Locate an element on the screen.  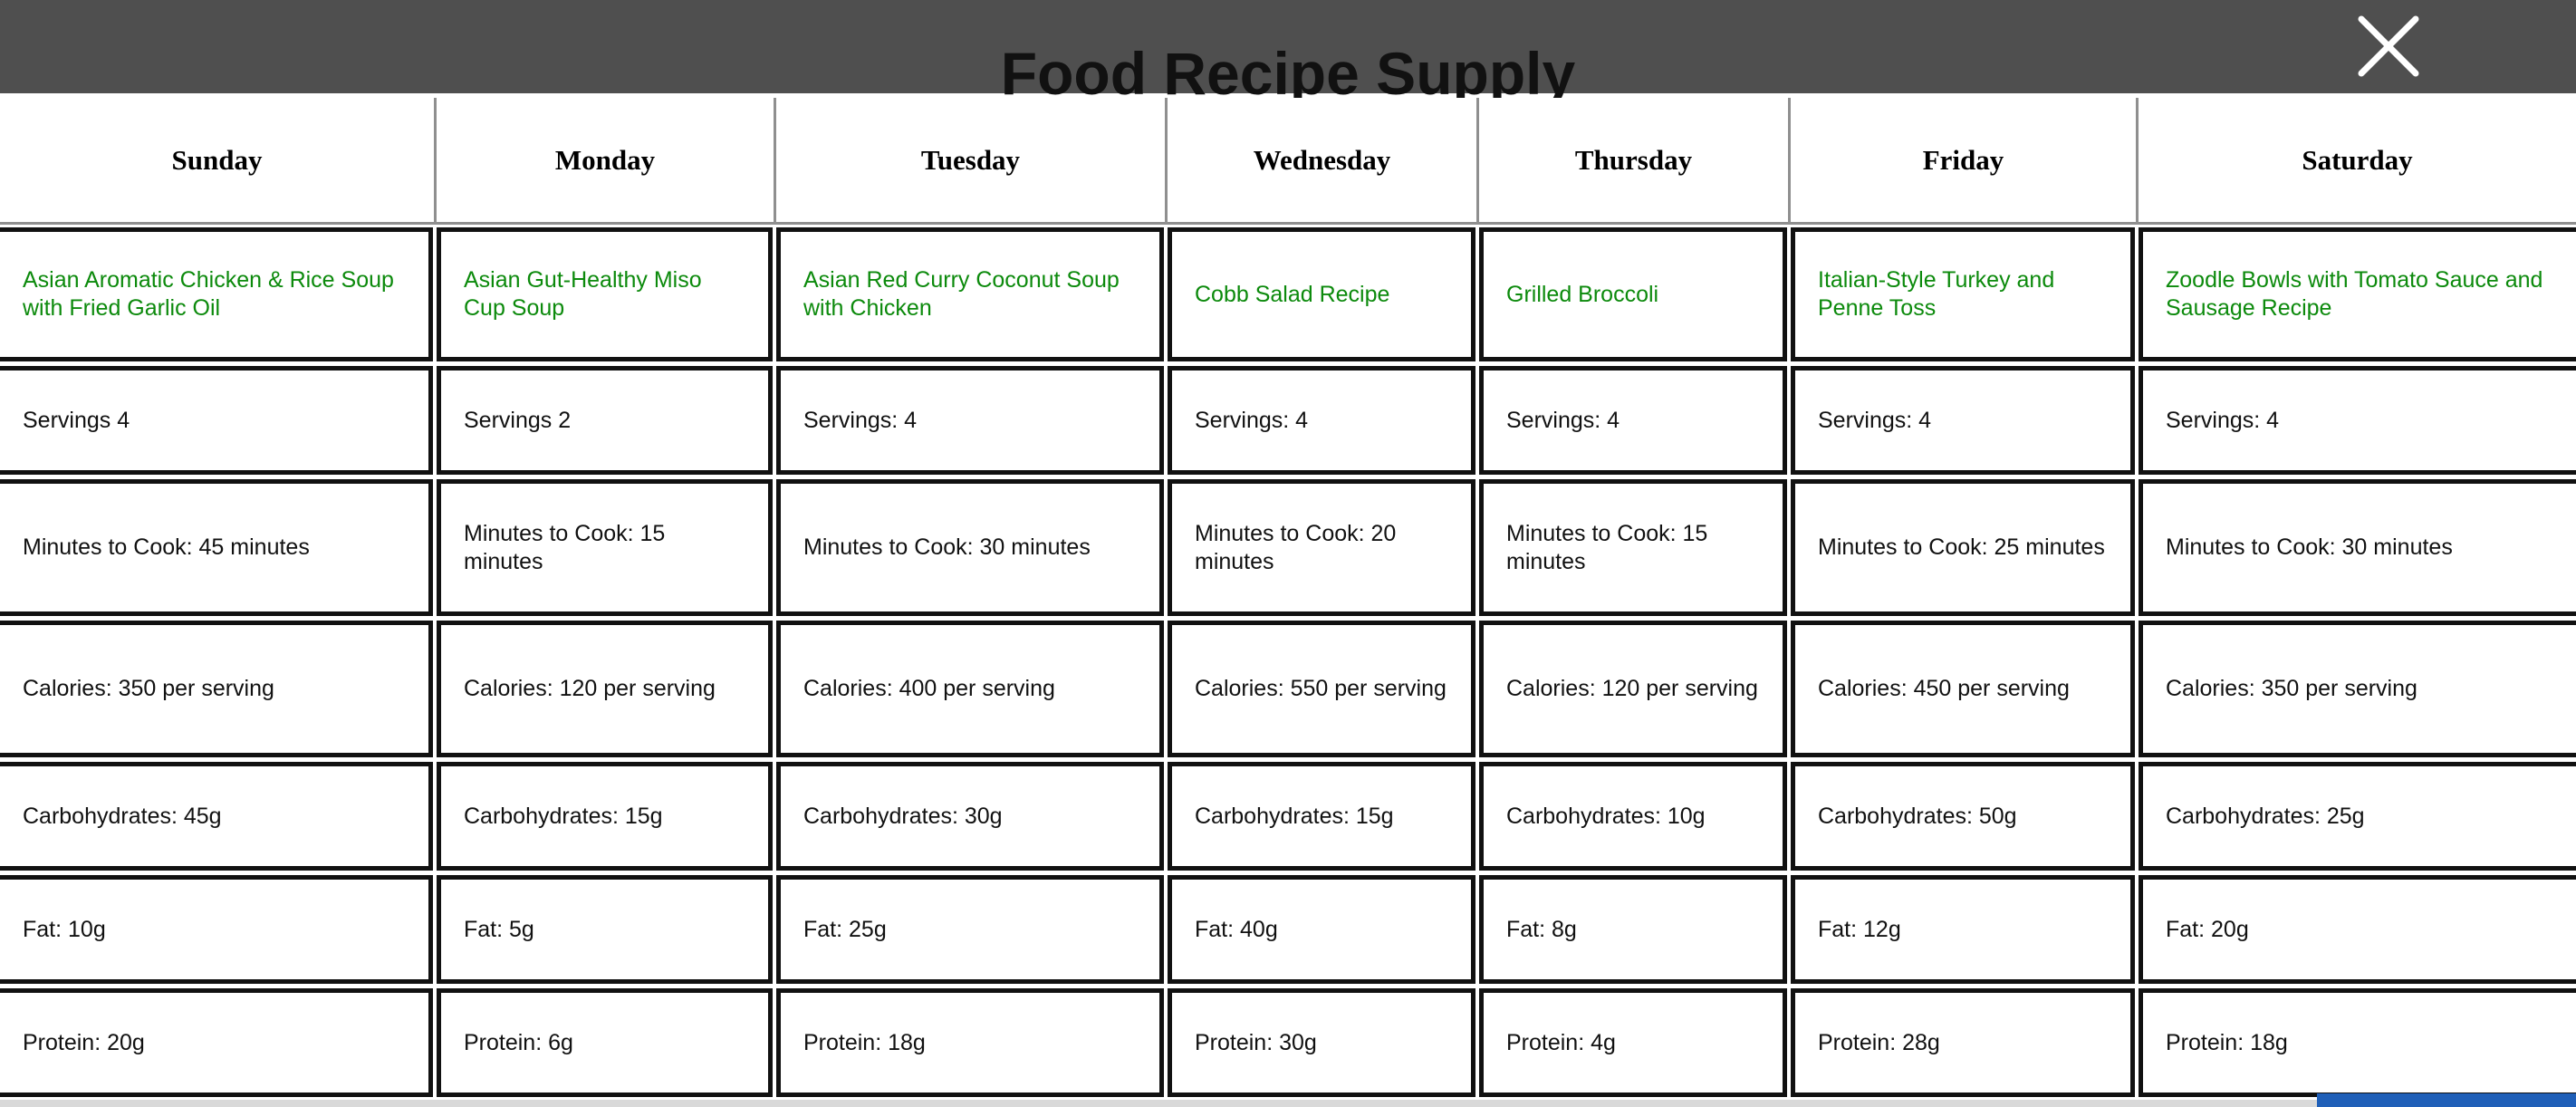
recipe-link: Grilled Broccoli is located at coordinates (1582, 295).